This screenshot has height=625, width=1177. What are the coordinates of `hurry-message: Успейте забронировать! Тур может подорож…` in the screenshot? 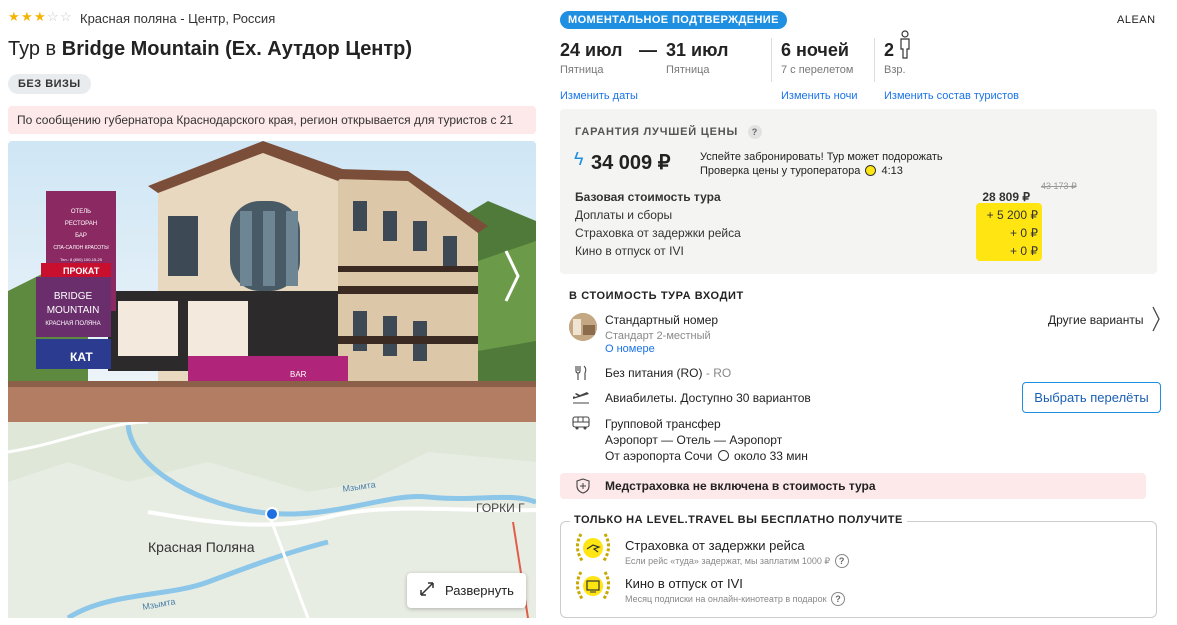 It's located at (821, 164).